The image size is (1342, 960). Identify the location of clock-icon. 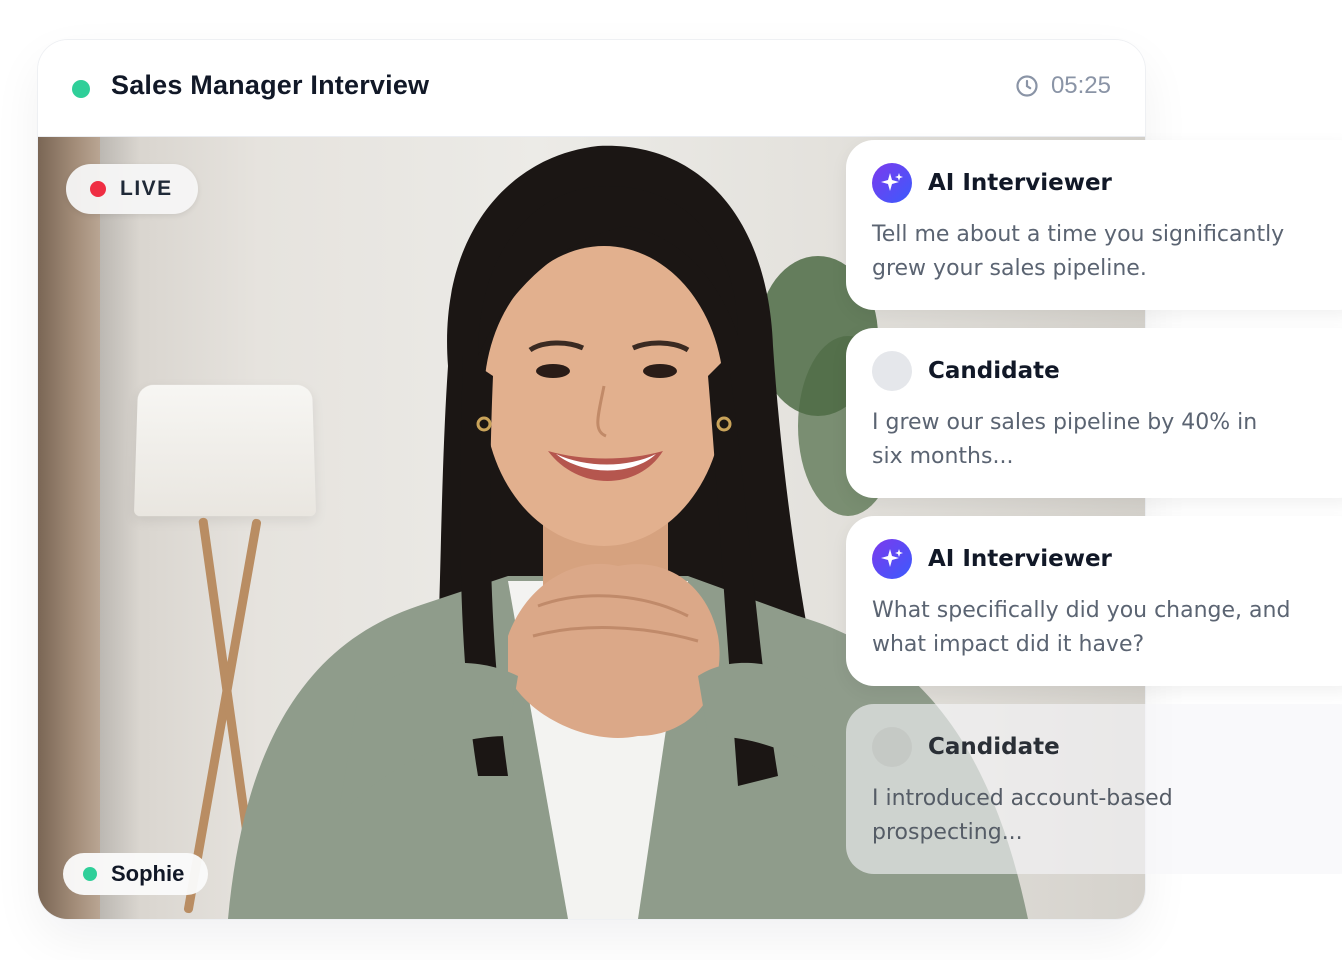
(1027, 86).